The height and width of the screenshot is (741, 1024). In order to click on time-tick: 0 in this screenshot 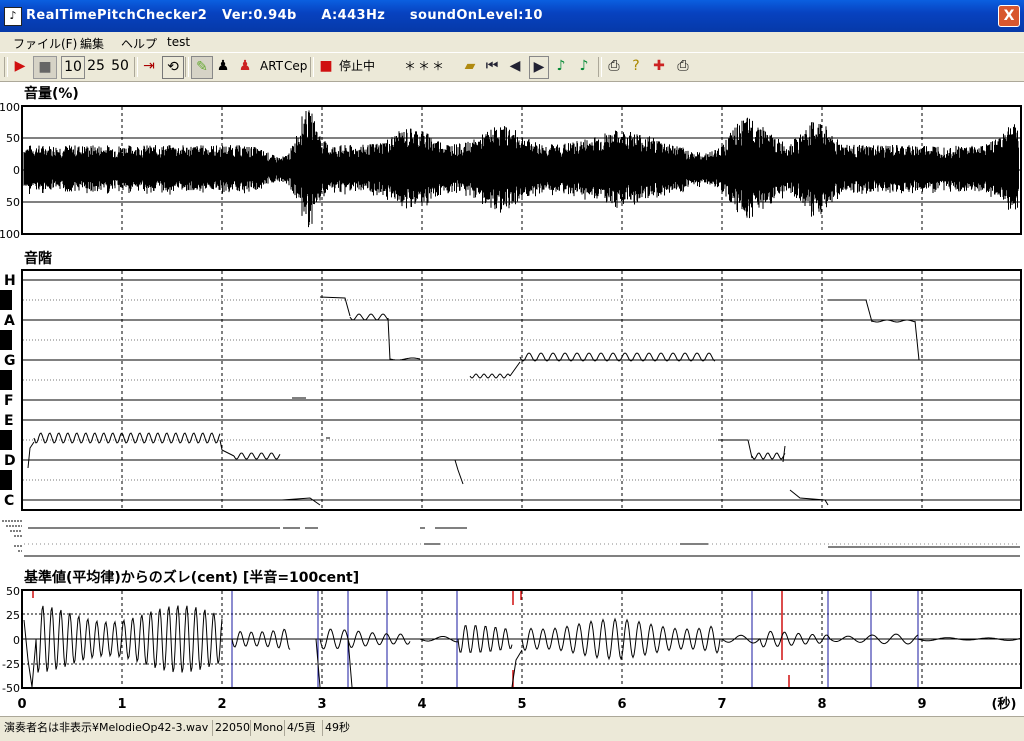, I will do `click(21, 704)`.